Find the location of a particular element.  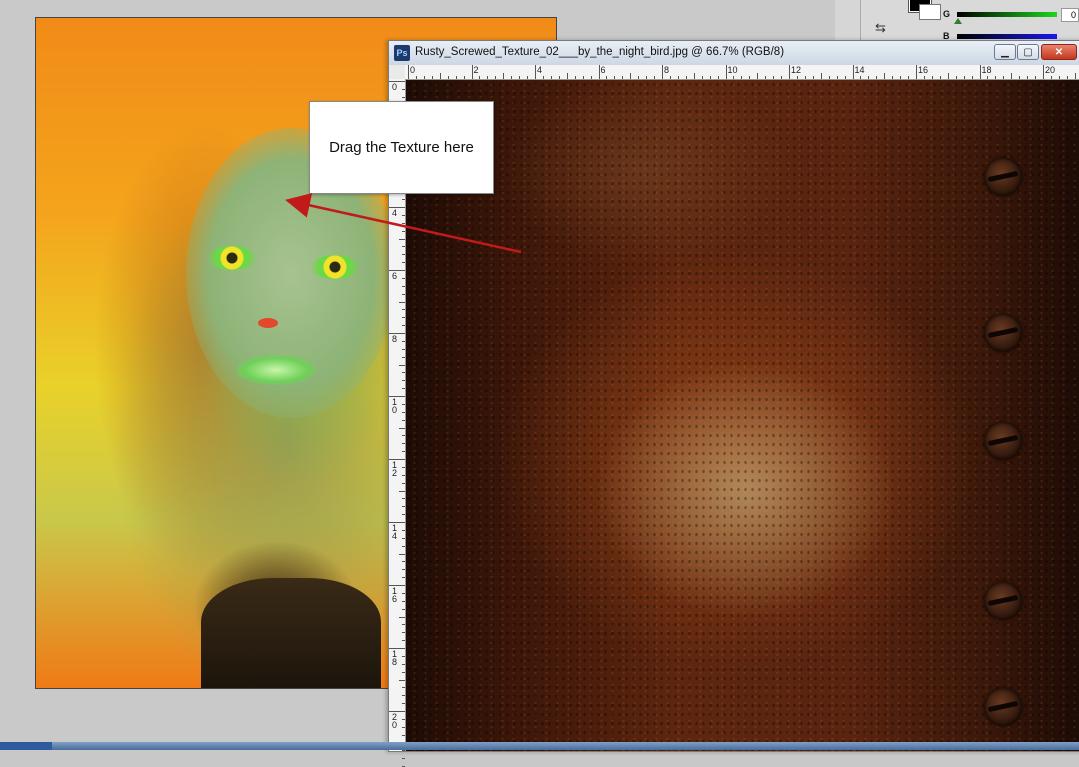

minimize-icon: ▁ is located at coordinates (1005, 52).